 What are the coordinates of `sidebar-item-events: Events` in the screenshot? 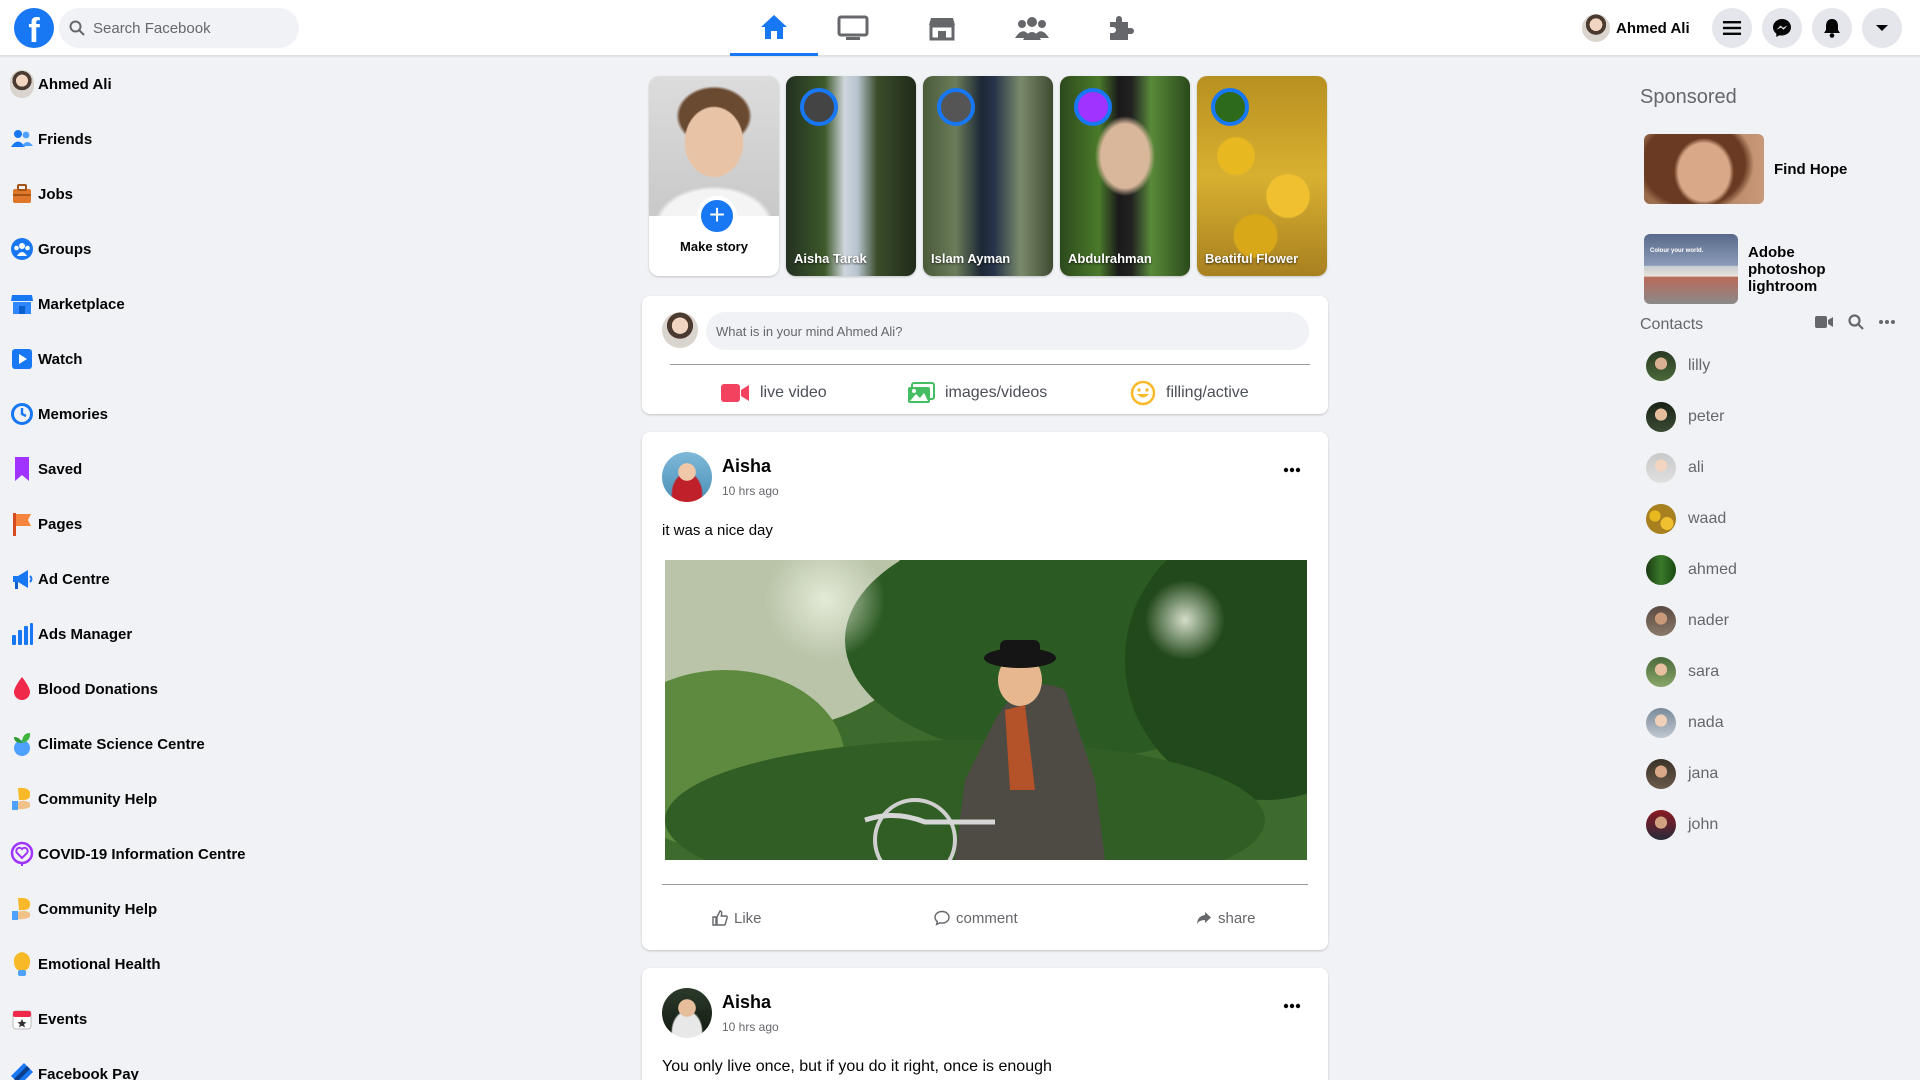 It's located at (48, 1019).